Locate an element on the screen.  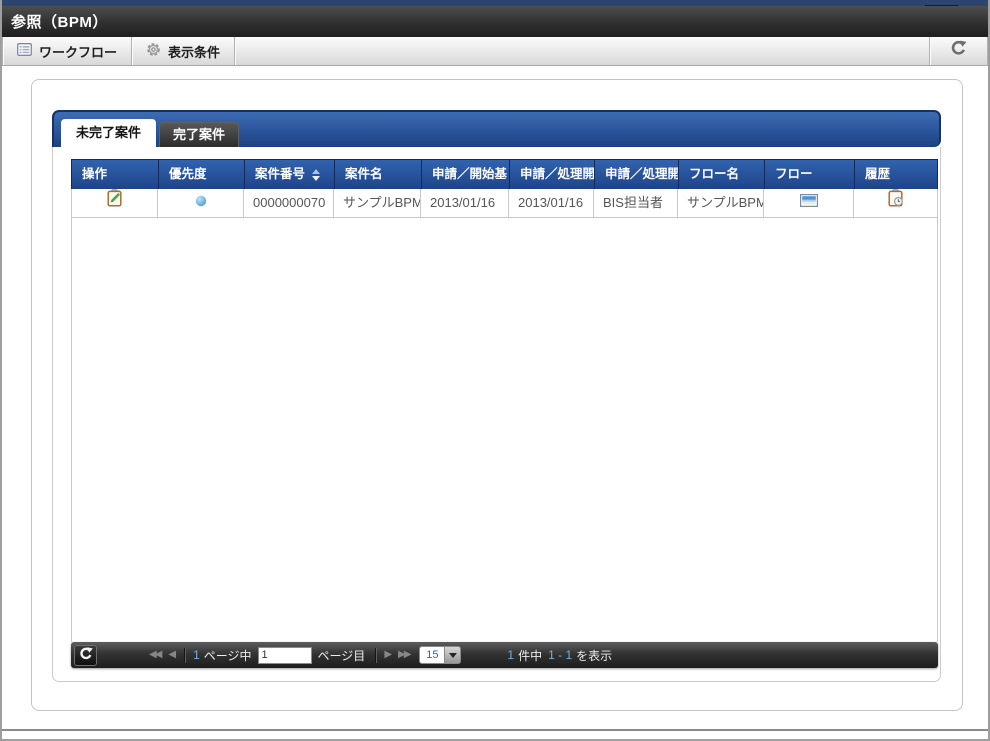
clipboard-clock-icon is located at coordinates (895, 203).